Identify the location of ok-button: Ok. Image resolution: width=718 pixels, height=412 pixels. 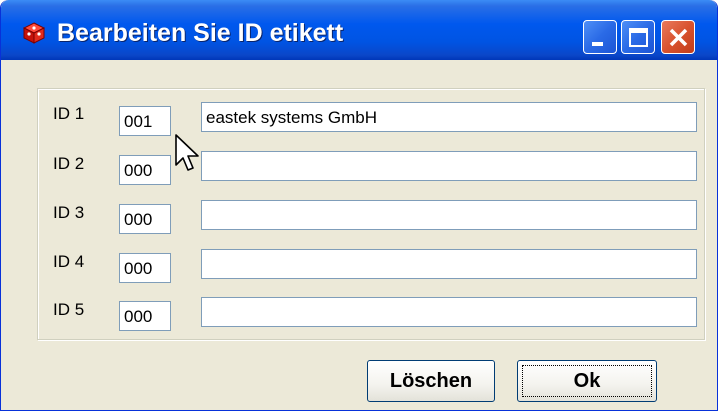
(587, 381).